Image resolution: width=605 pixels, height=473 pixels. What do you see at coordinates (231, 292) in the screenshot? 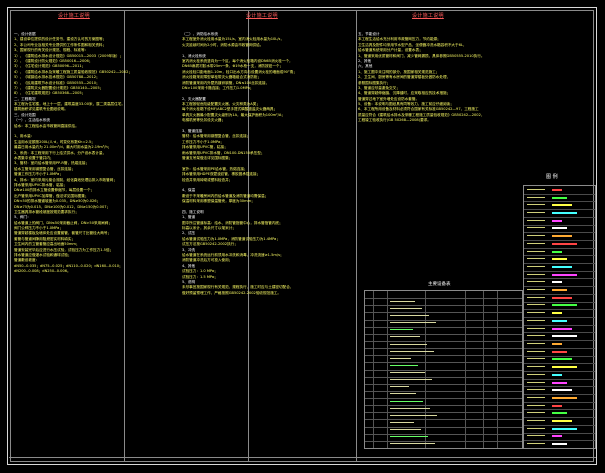
I see `note-line: 做好预留预埋工作，严格按照GB50242-2002验收规范施工。` at bounding box center [231, 292].